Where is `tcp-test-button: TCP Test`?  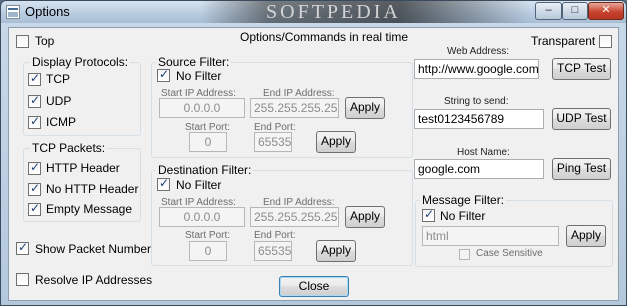 tcp-test-button: TCP Test is located at coordinates (581, 69).